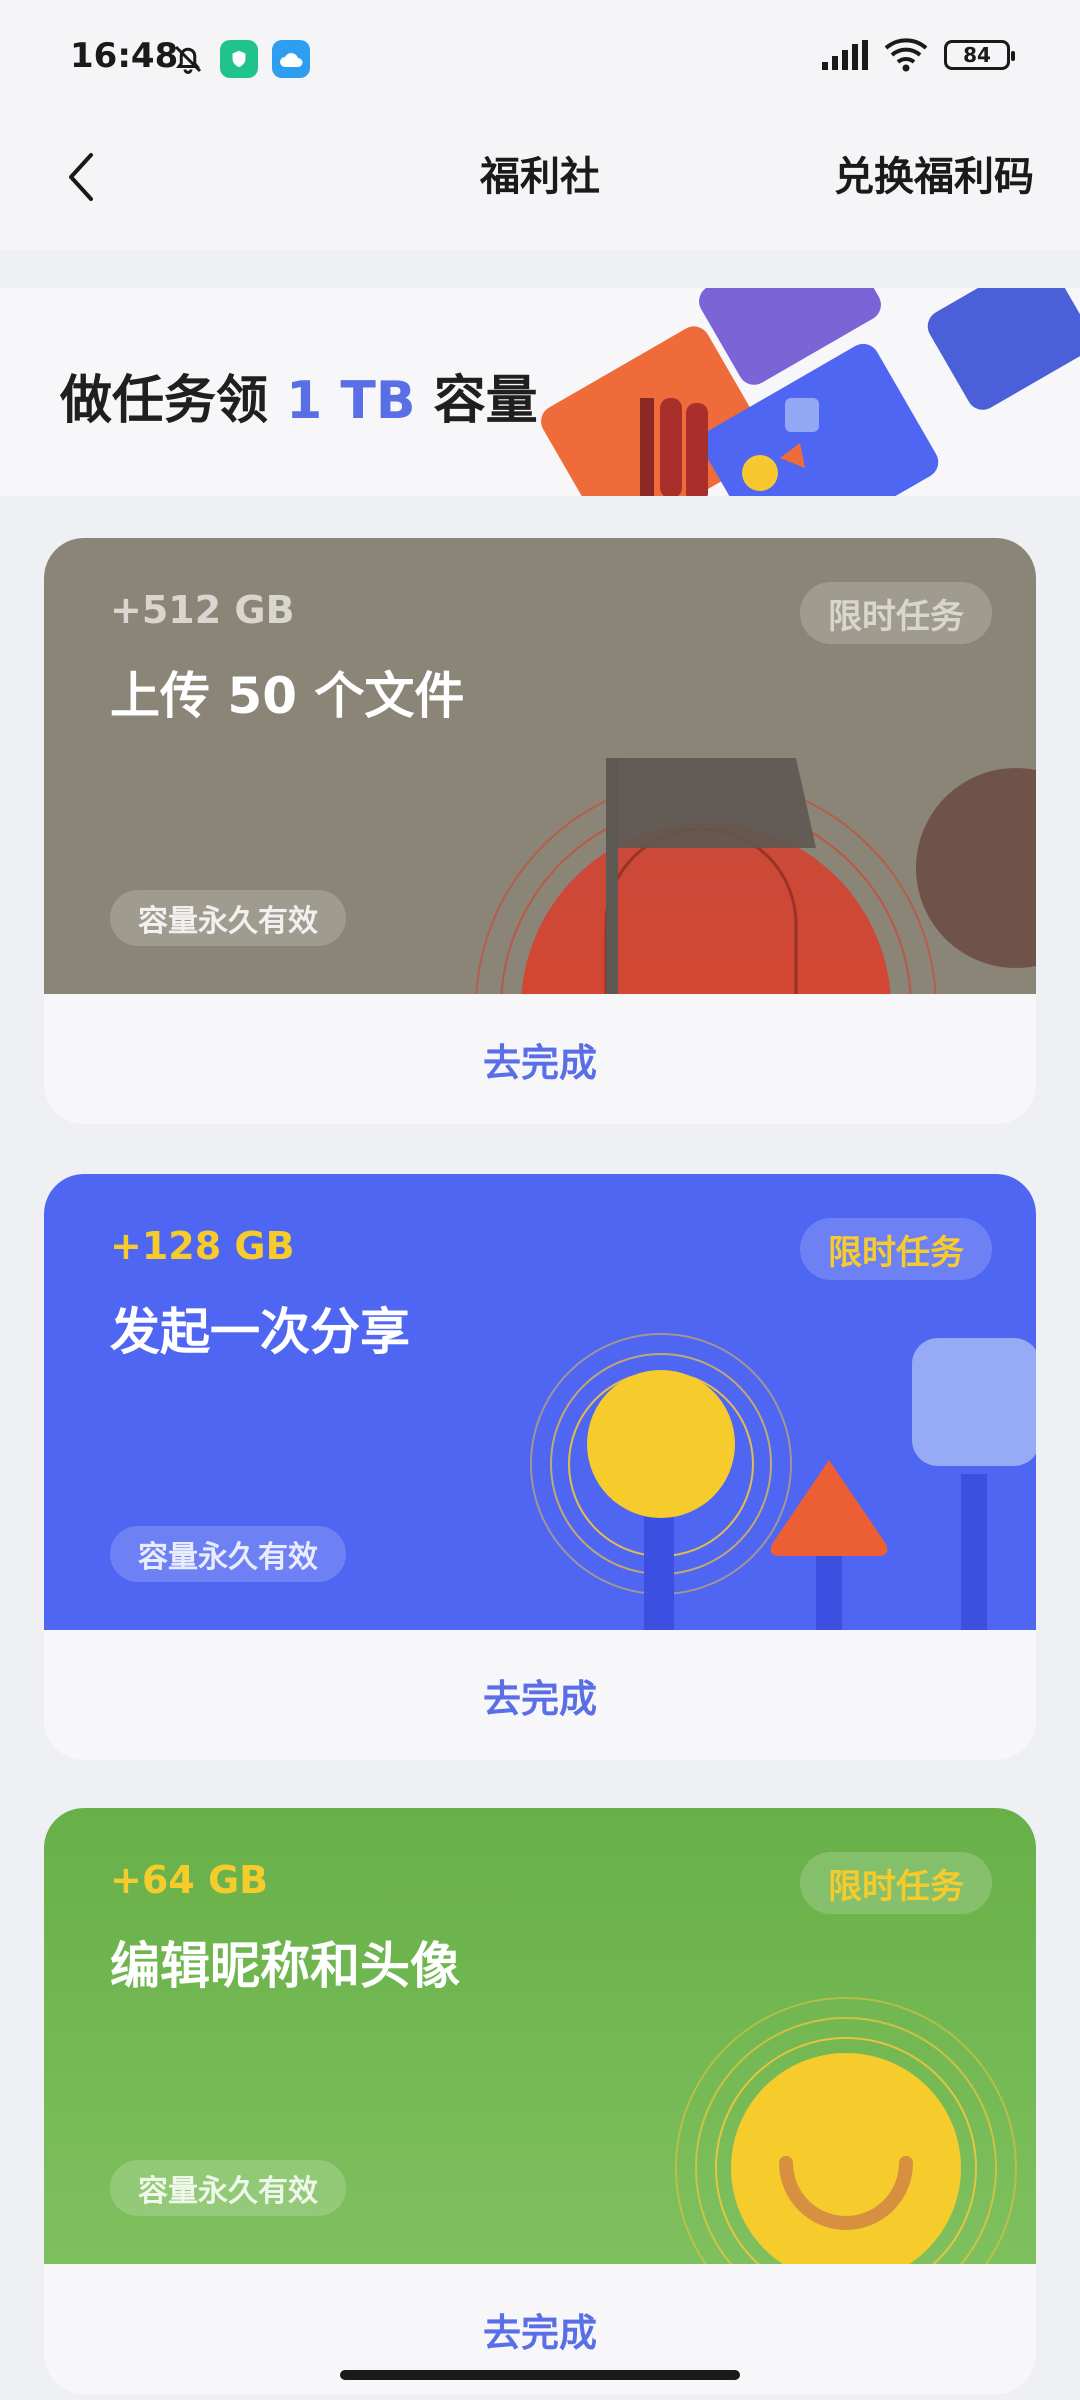  I want to click on signal-icon, so click(845, 55).